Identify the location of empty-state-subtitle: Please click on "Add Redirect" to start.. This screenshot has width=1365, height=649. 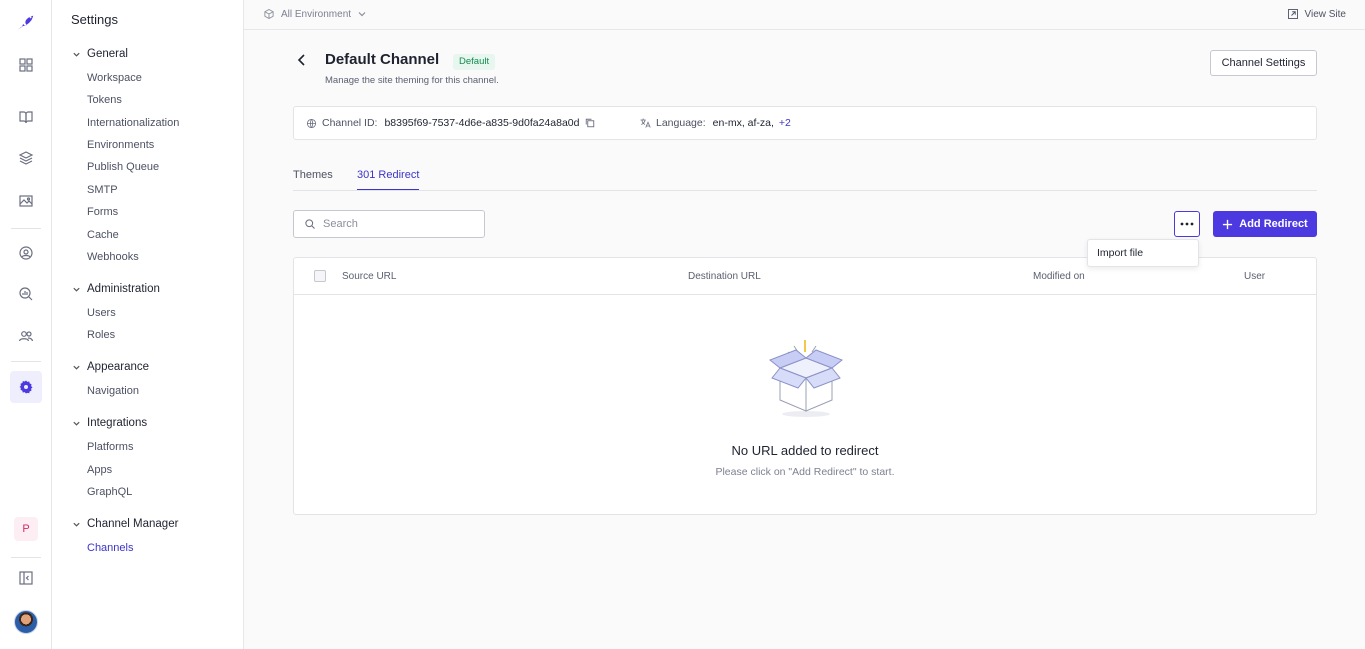
(805, 472).